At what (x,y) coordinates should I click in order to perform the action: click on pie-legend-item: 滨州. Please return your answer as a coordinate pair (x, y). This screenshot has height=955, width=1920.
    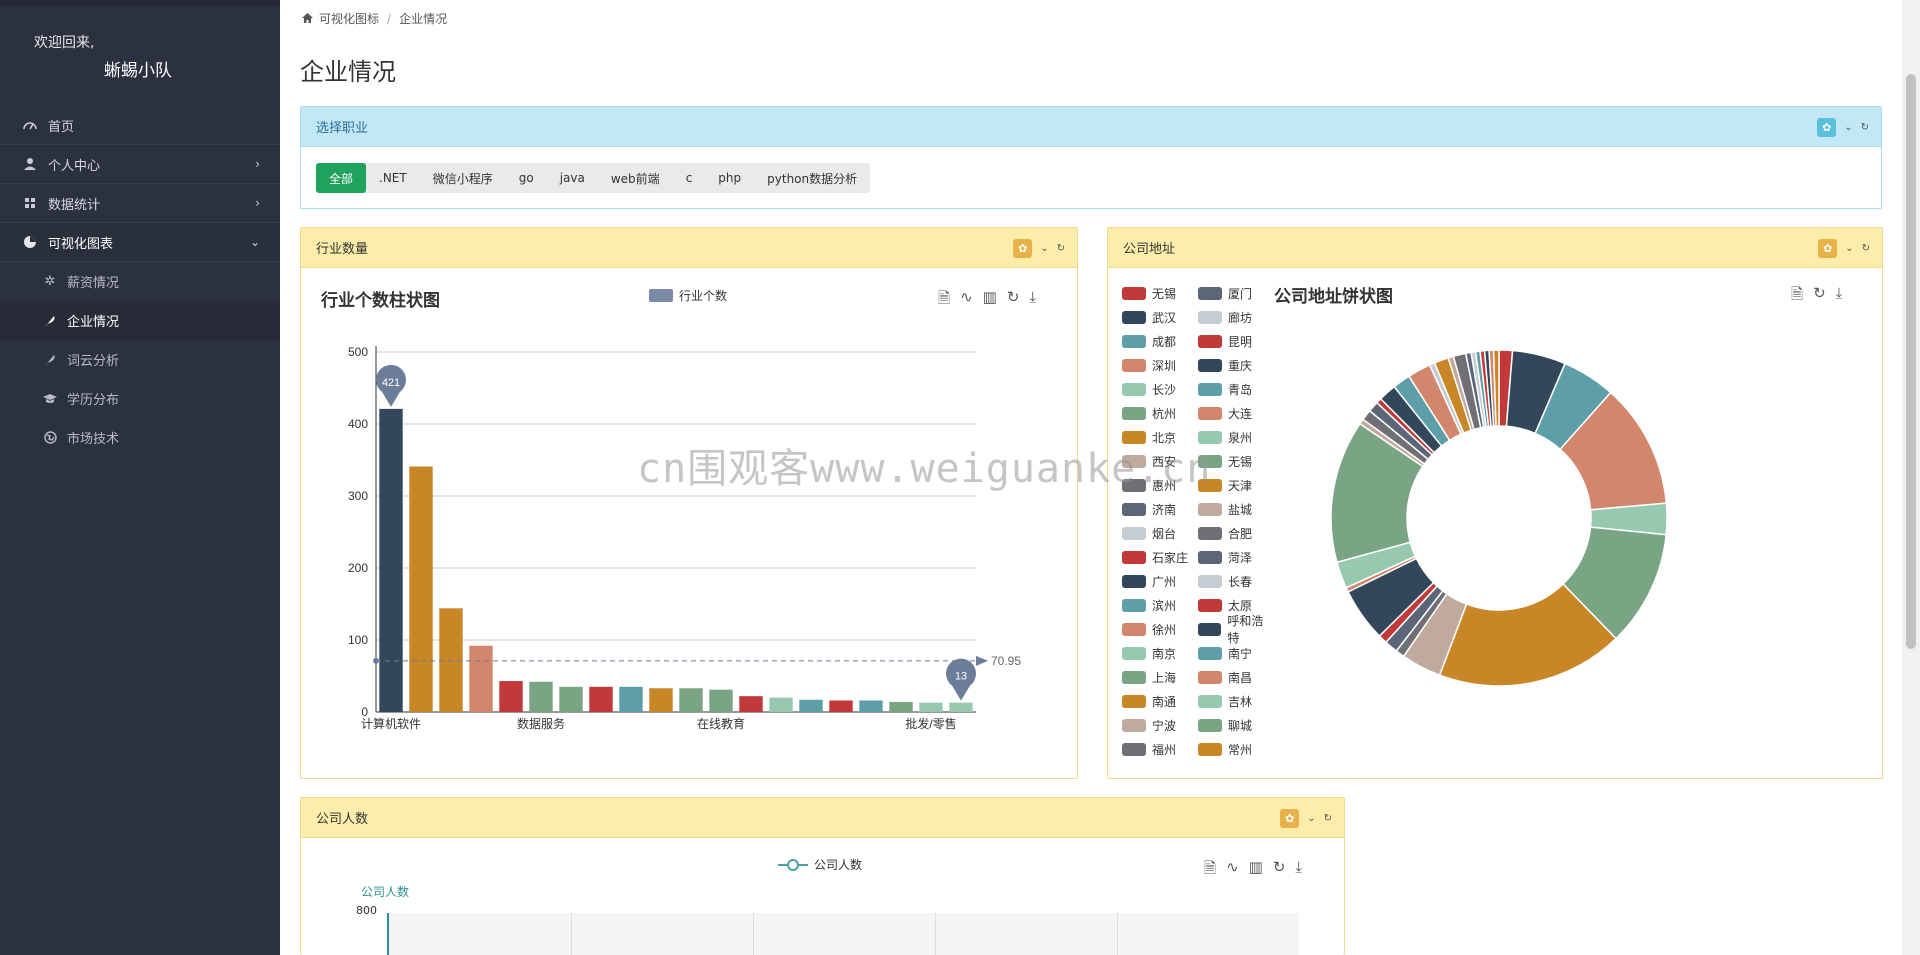
    Looking at the image, I should click on (1160, 605).